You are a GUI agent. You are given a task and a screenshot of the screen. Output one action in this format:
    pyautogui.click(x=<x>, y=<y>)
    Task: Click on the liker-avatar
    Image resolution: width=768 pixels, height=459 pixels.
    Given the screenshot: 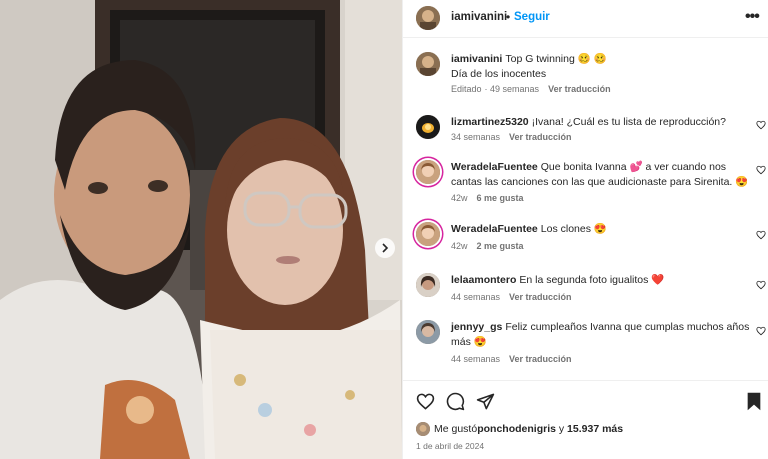 What is the action you would take?
    pyautogui.click(x=423, y=429)
    